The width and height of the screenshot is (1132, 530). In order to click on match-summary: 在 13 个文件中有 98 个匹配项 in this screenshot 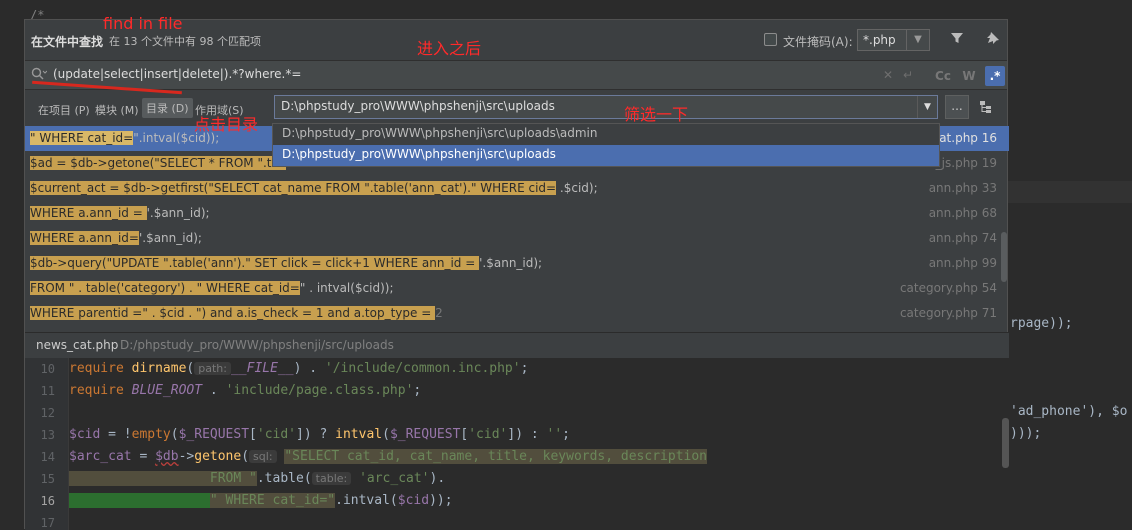, I will do `click(185, 41)`.